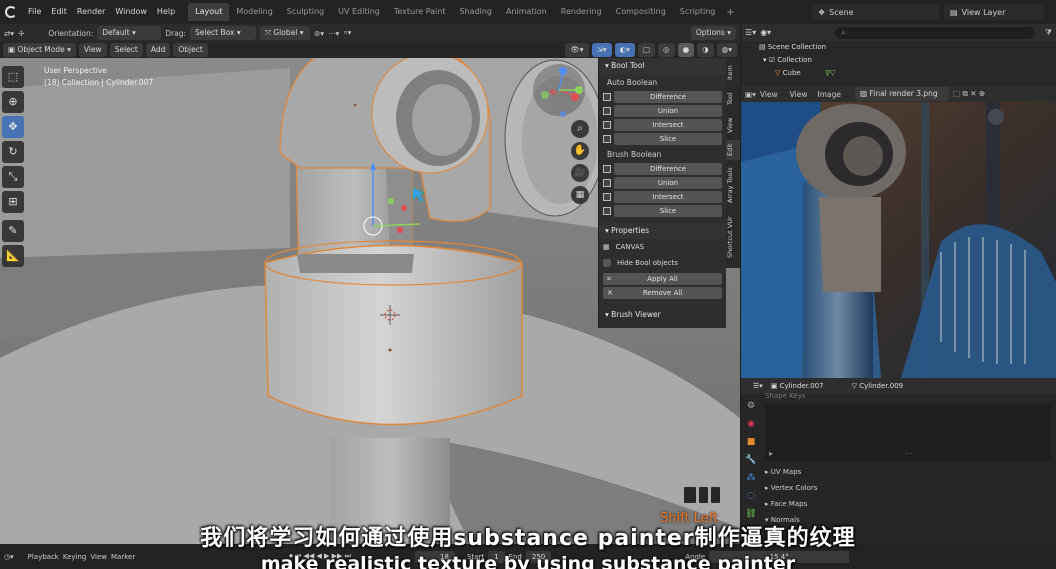 The height and width of the screenshot is (569, 1056). What do you see at coordinates (662, 263) in the screenshot?
I see `hide-bool-row: Hide Bool objects` at bounding box center [662, 263].